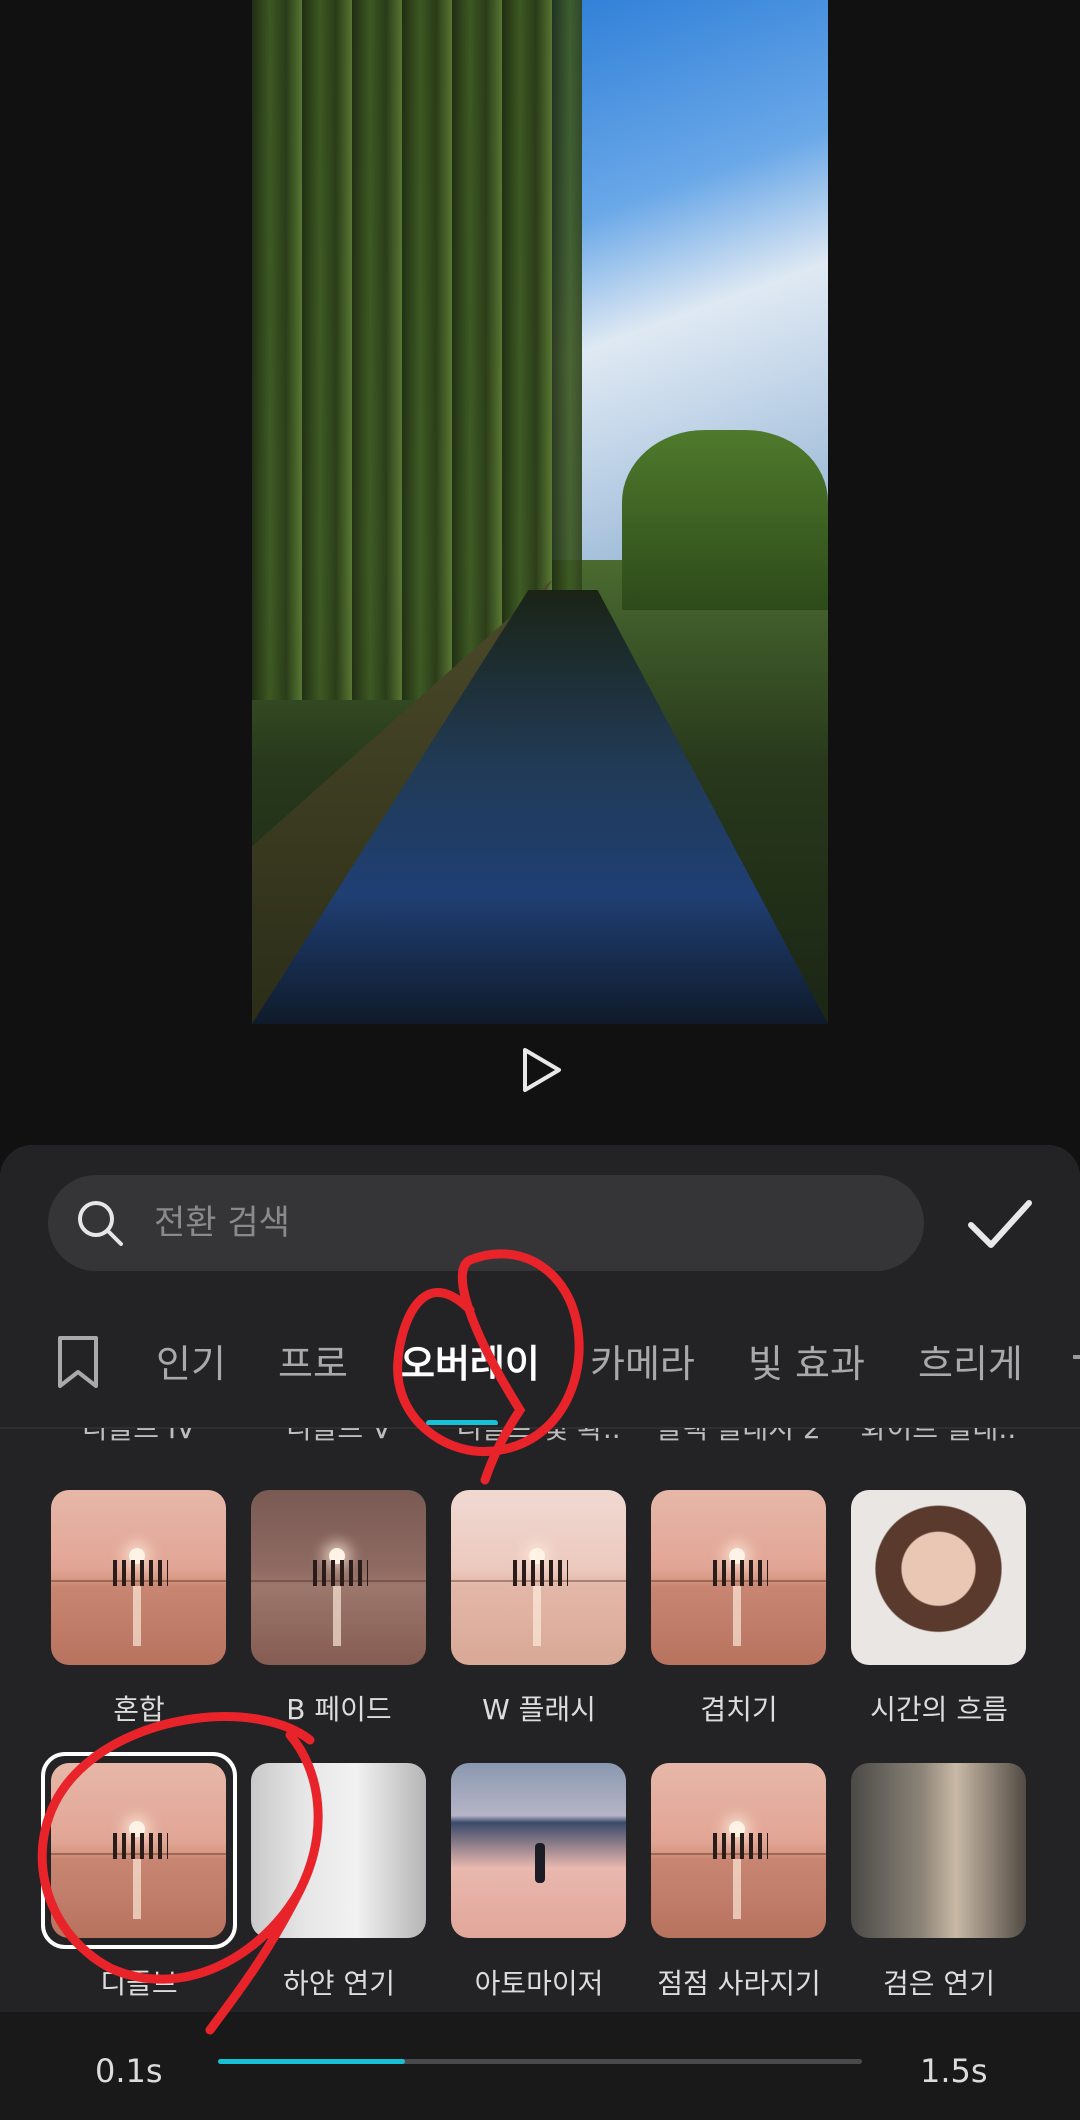  Describe the element at coordinates (1000, 1224) in the screenshot. I see `checkmark-icon` at that location.